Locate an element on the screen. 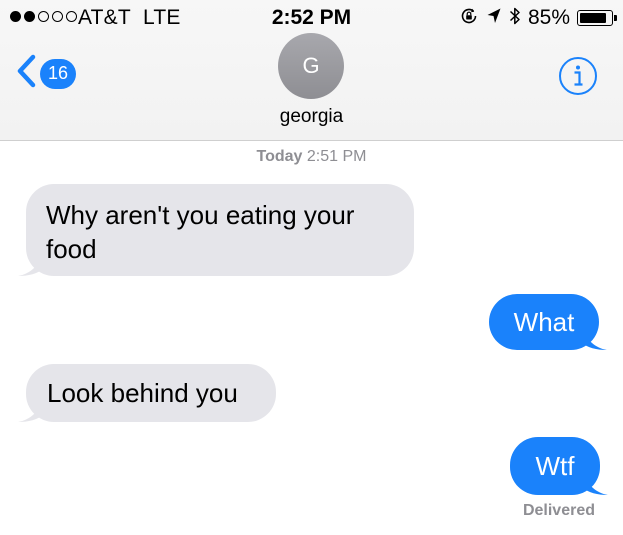 The height and width of the screenshot is (535, 623). unread-count-badge: 16 is located at coordinates (58, 73).